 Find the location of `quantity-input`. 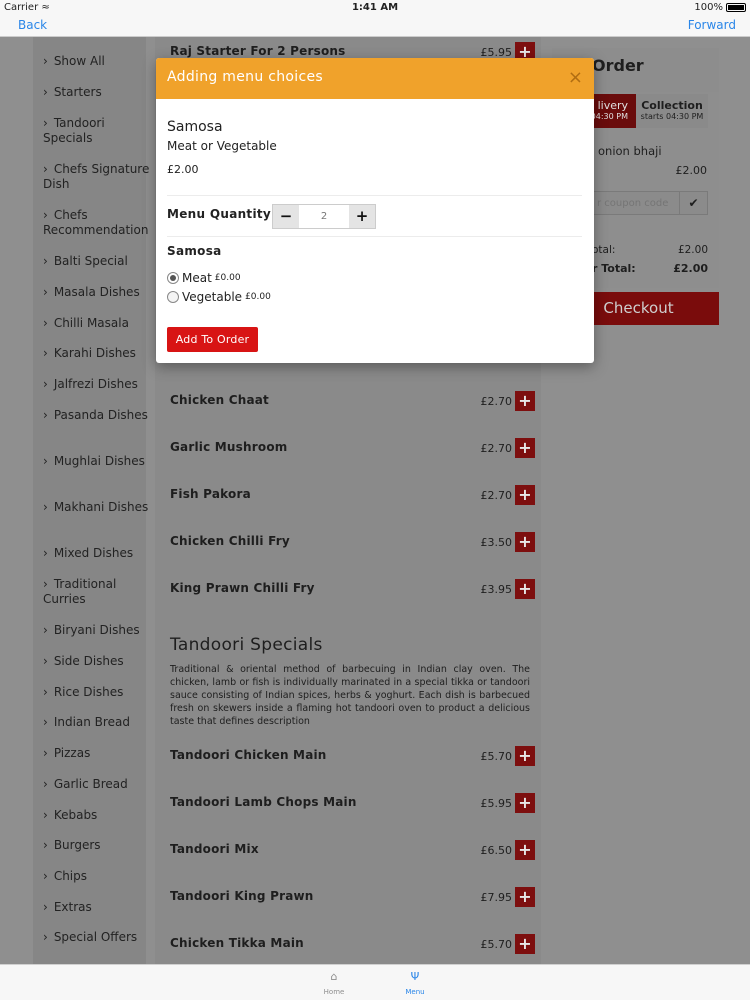

quantity-input is located at coordinates (324, 216).